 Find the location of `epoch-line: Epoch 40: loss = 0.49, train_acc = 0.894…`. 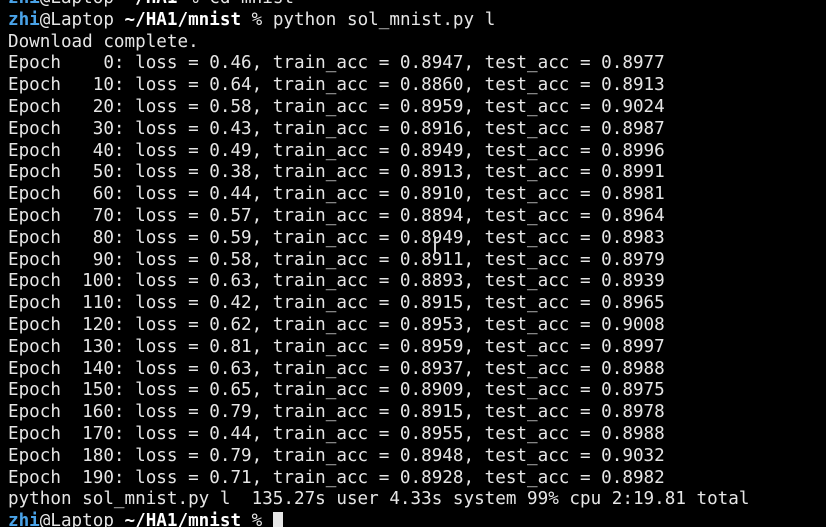

epoch-line: Epoch 40: loss = 0.49, train_acc = 0.894… is located at coordinates (336, 150).